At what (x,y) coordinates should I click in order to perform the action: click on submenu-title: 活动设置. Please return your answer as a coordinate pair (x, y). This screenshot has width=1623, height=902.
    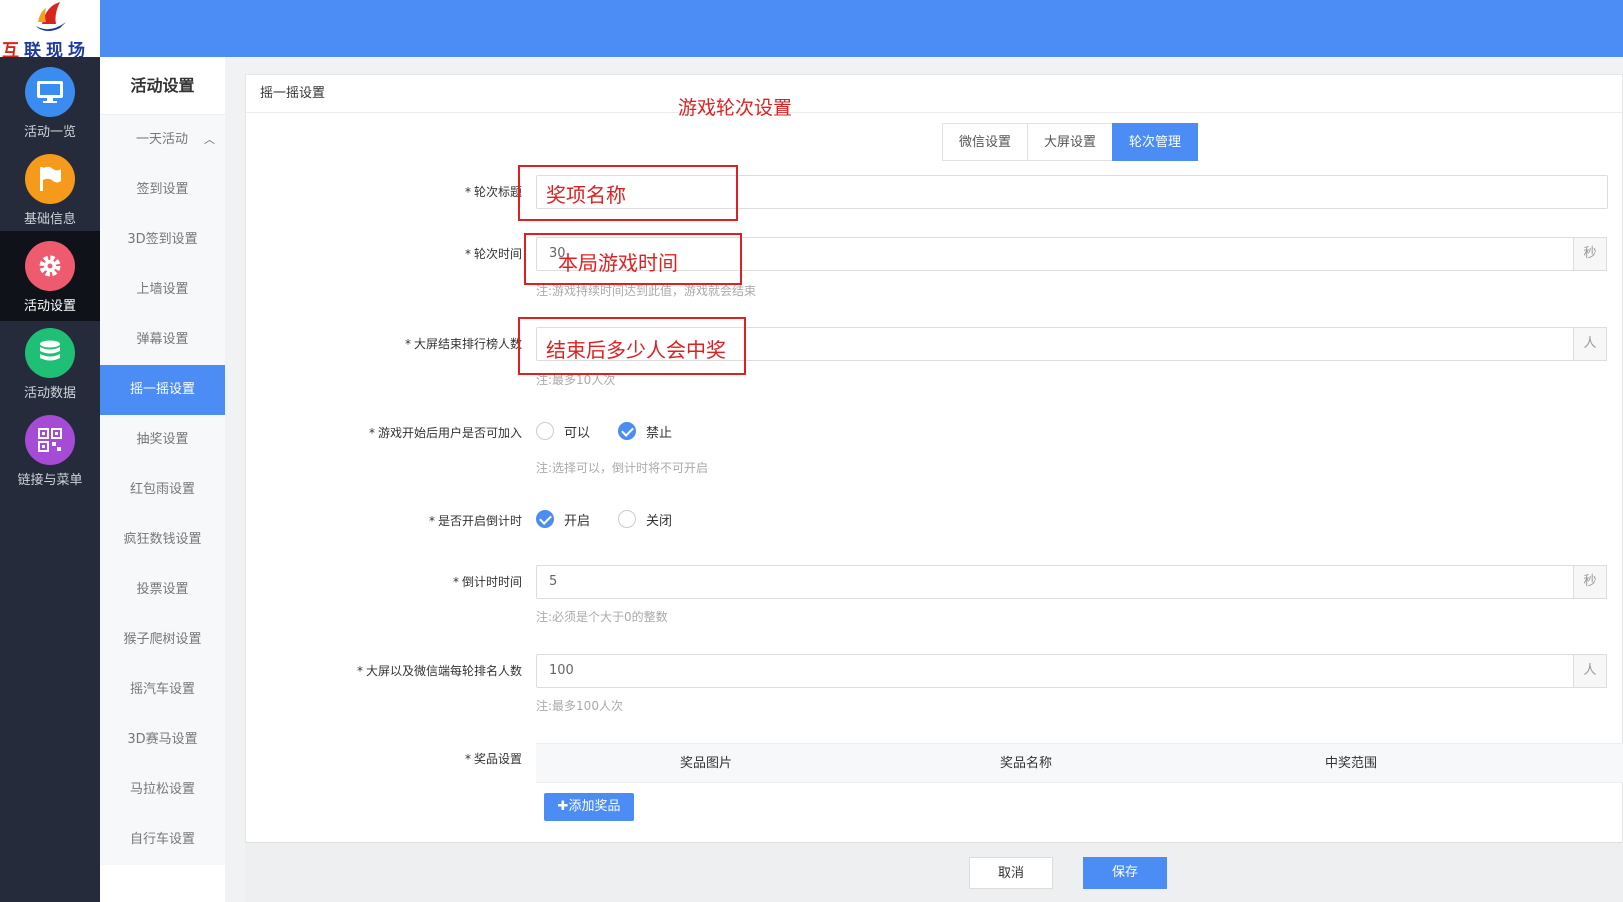
    Looking at the image, I should click on (162, 86).